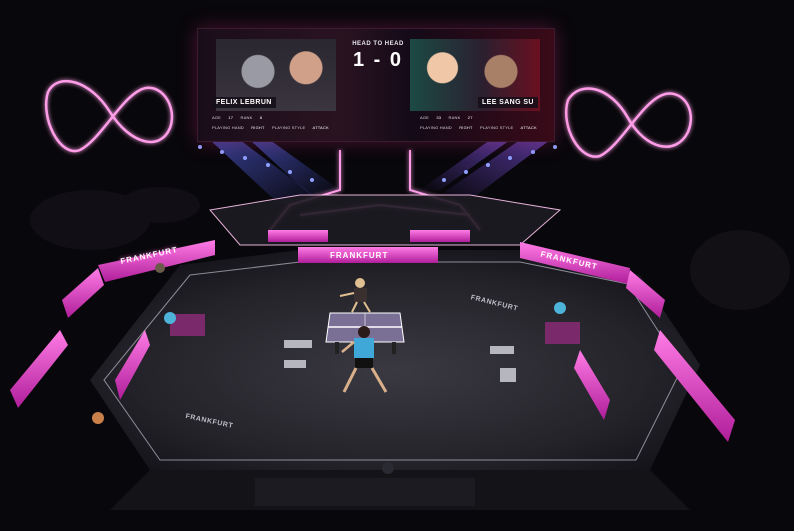 This screenshot has height=531, width=794. Describe the element at coordinates (470, 117) in the screenshot. I see `right-rank-value: 27` at that location.